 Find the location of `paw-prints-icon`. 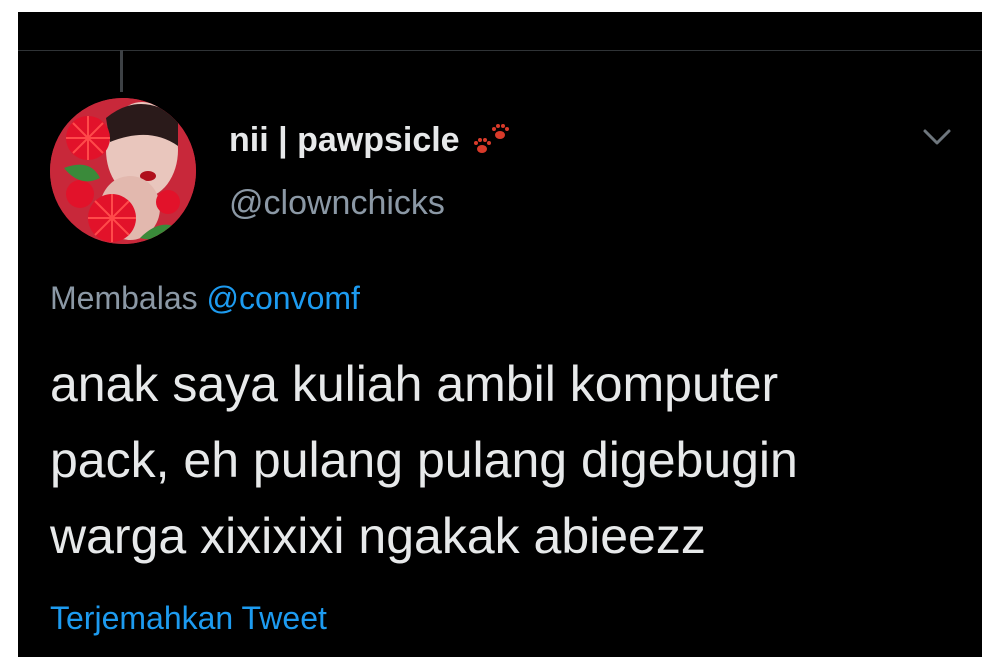

paw-prints-icon is located at coordinates (492, 140).